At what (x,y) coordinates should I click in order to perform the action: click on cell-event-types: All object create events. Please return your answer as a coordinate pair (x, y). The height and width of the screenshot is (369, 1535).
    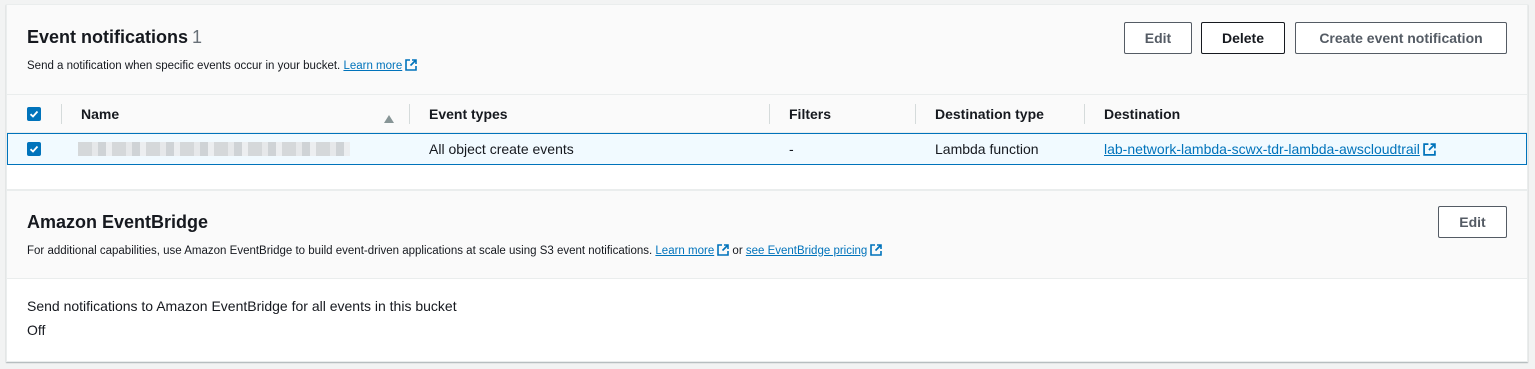
    Looking at the image, I should click on (501, 149).